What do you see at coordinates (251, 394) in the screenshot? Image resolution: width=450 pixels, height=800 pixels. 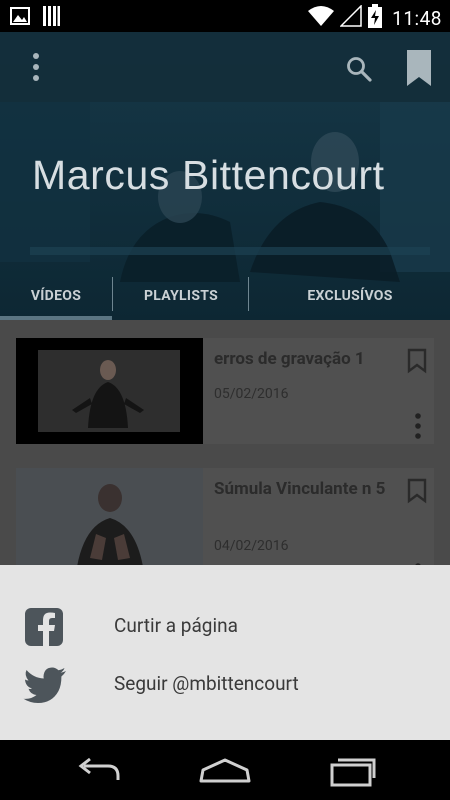 I see `video-date: 05/02/2016` at bounding box center [251, 394].